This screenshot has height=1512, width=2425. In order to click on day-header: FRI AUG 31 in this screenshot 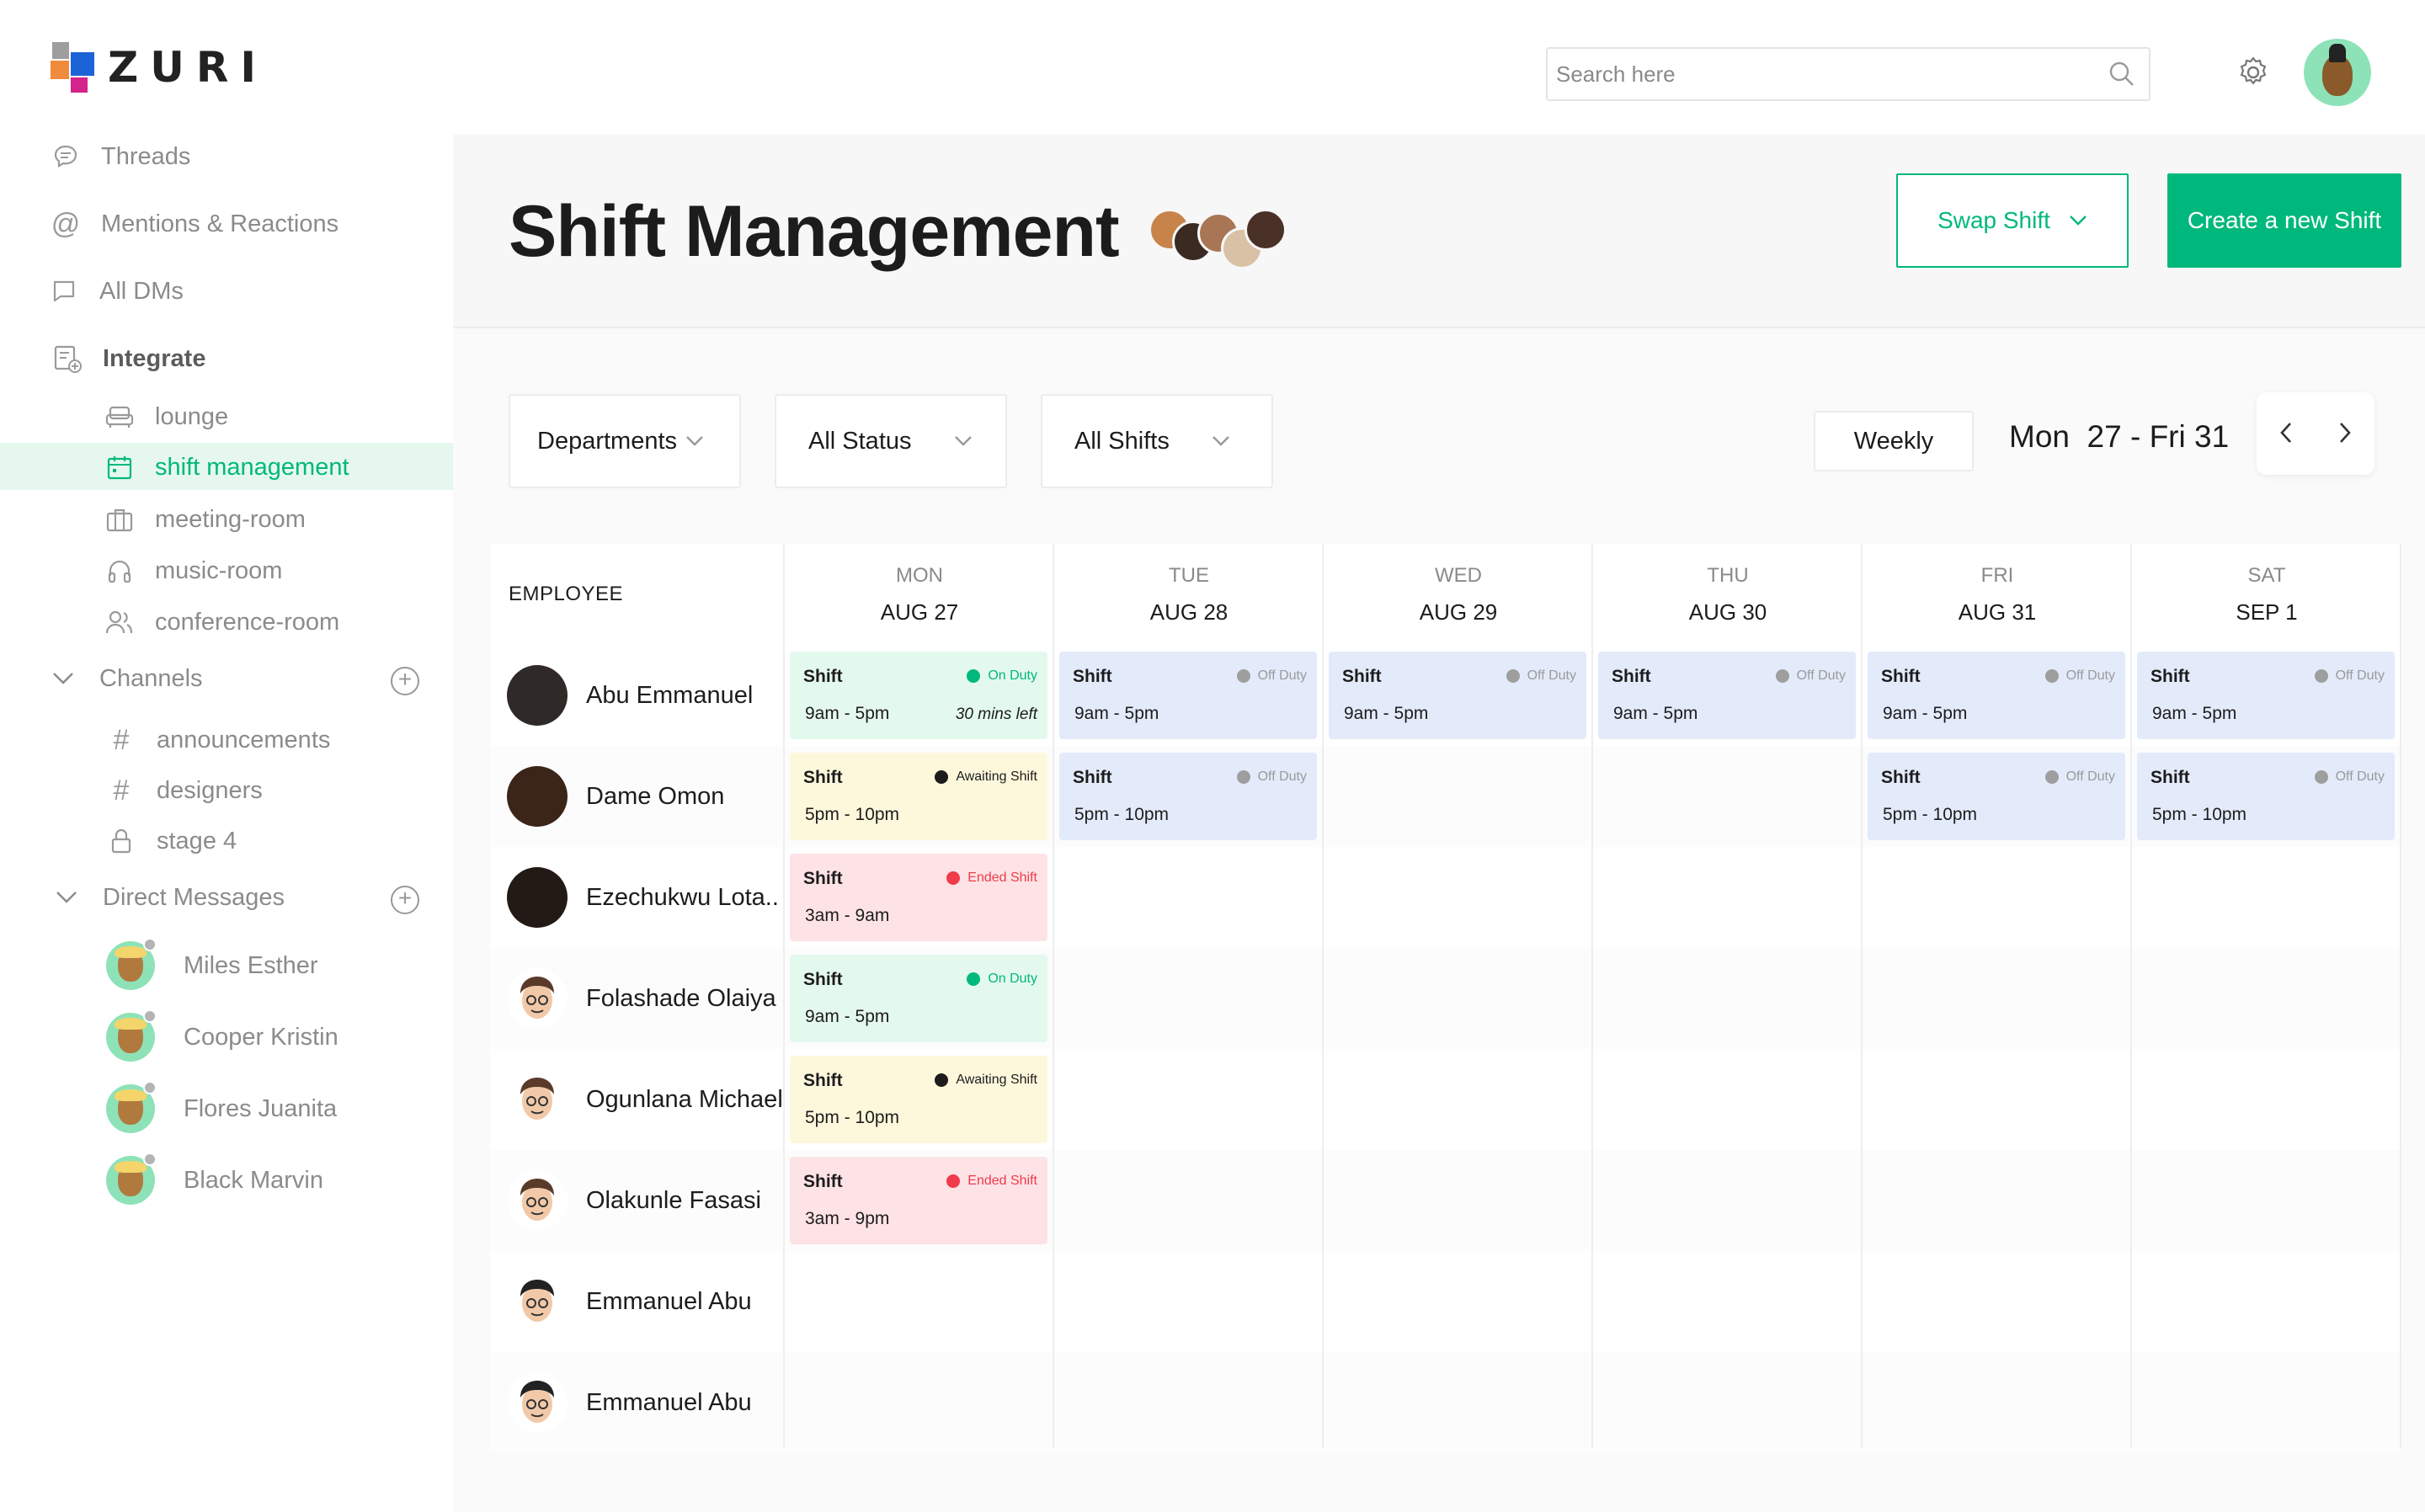, I will do `click(1997, 595)`.